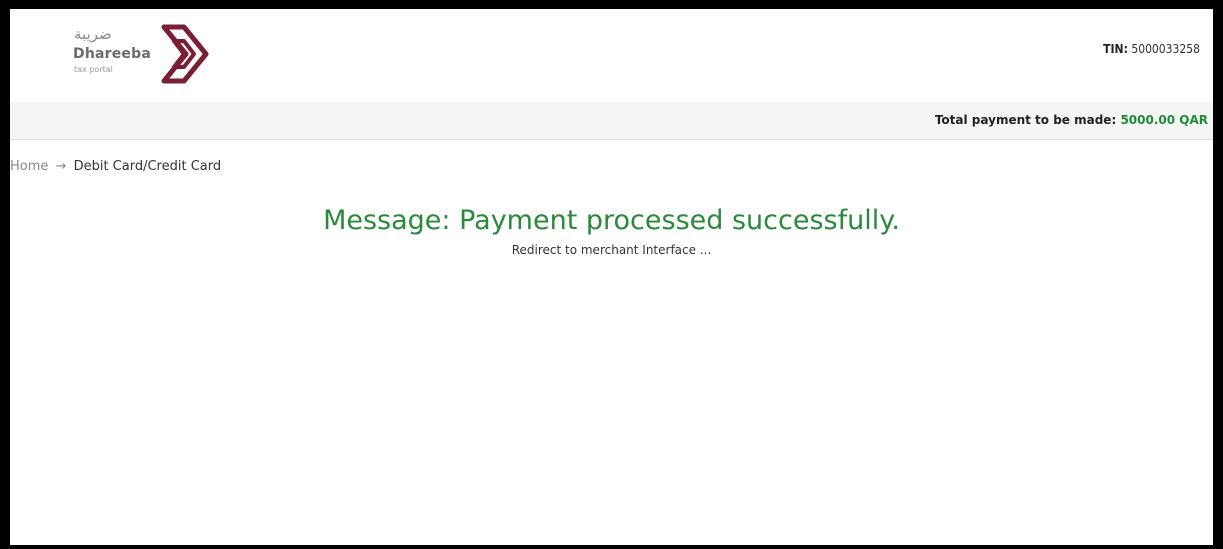  I want to click on total-payment: Total payment to be made: 5000.00 QAR, so click(1071, 120).